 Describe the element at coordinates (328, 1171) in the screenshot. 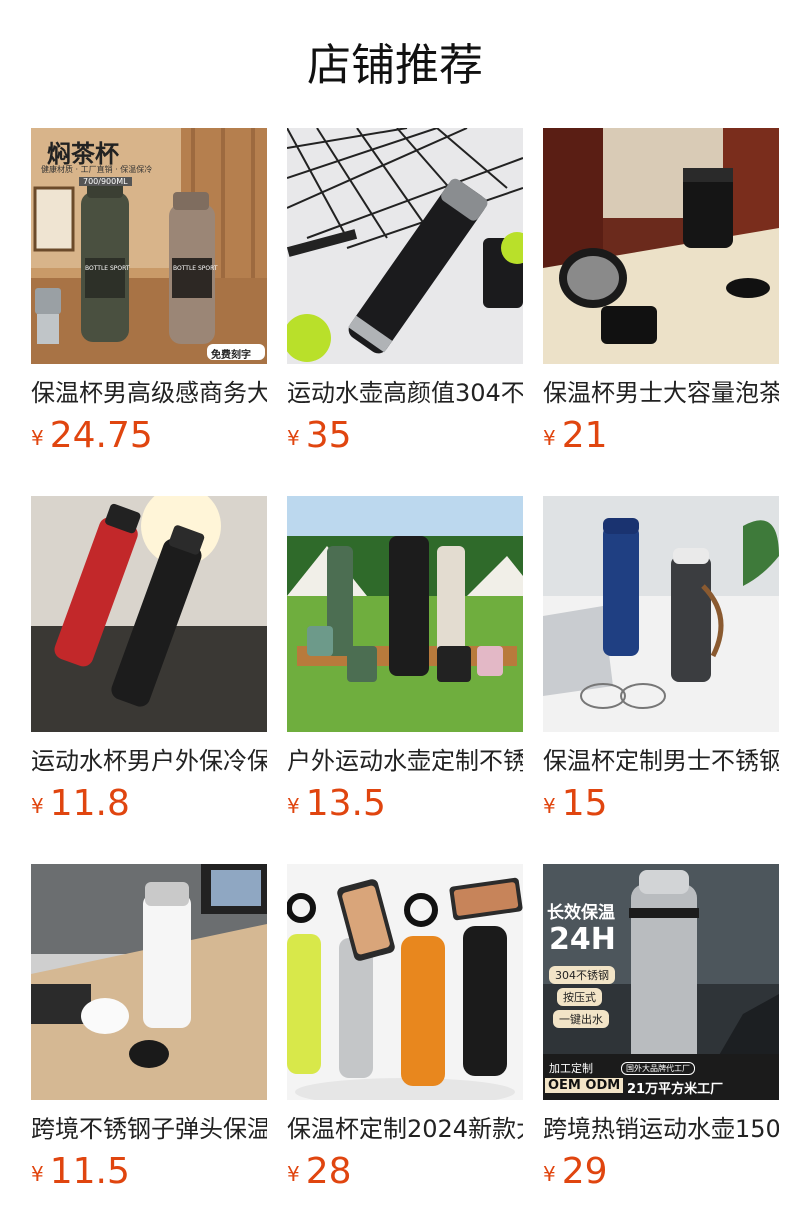

I see `price-value: 28` at that location.